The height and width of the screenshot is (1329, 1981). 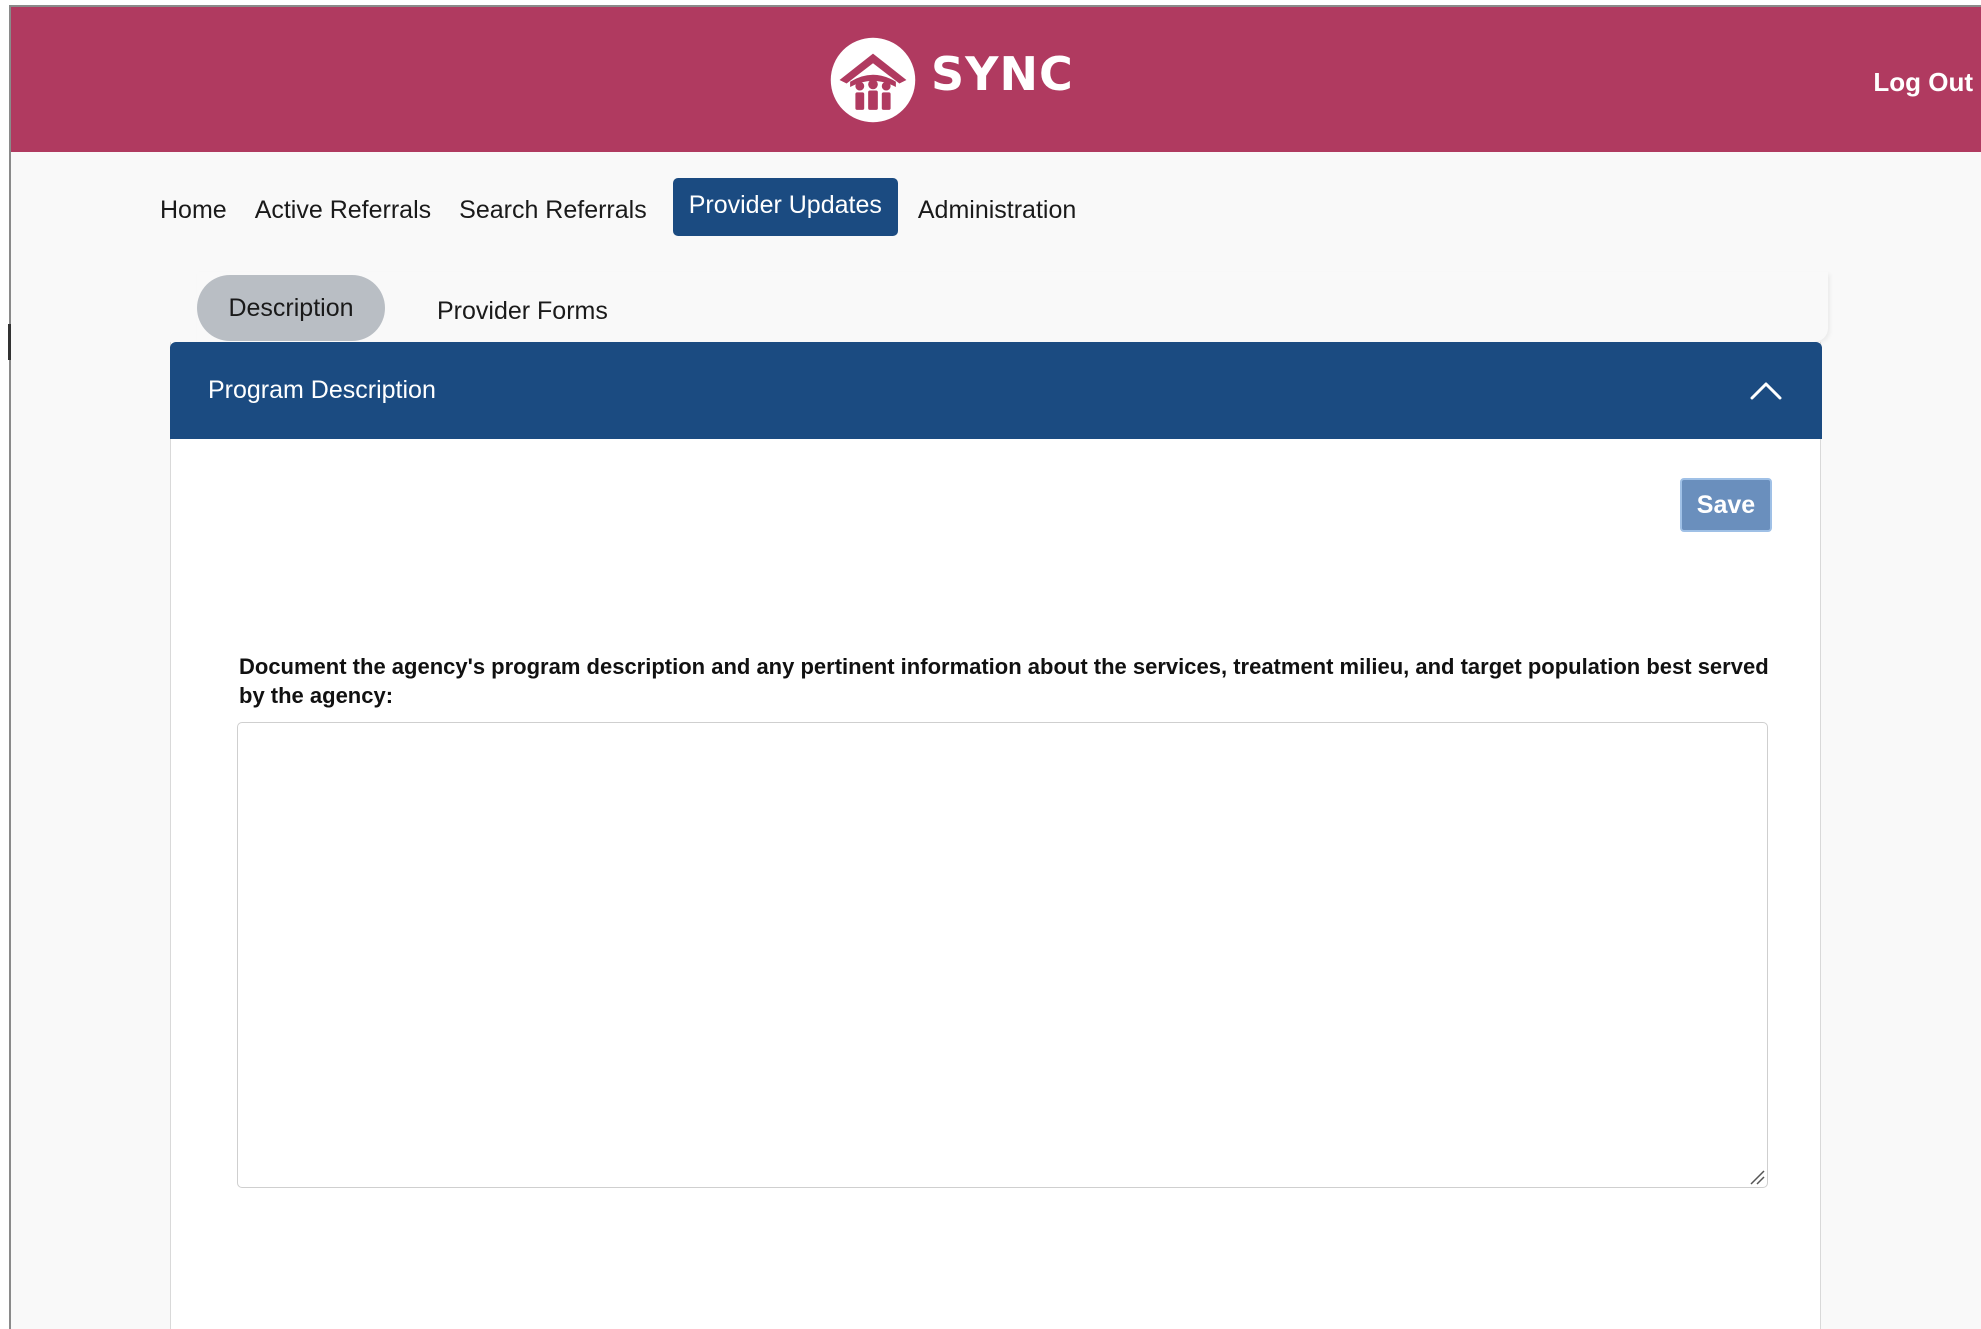 I want to click on nav-administration: Administration, so click(x=997, y=210).